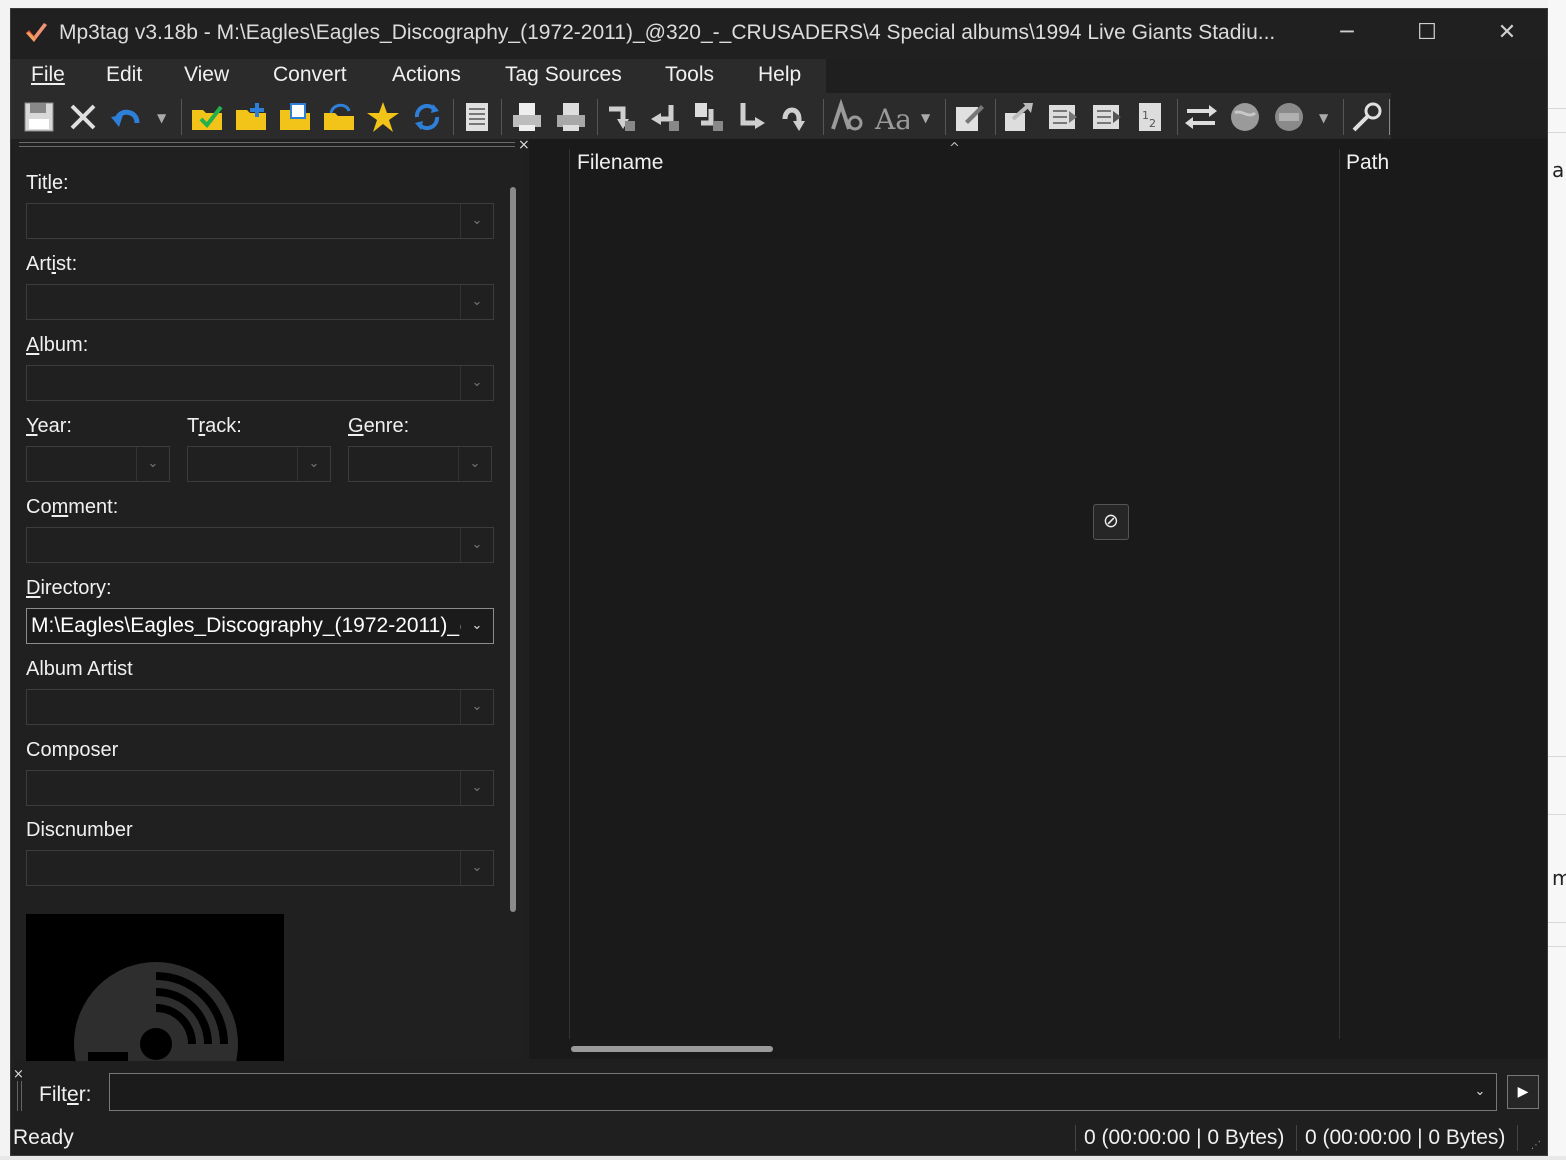 The height and width of the screenshot is (1160, 1566). Describe the element at coordinates (1536, 1145) in the screenshot. I see `resize-grip-icon: ⋰` at that location.